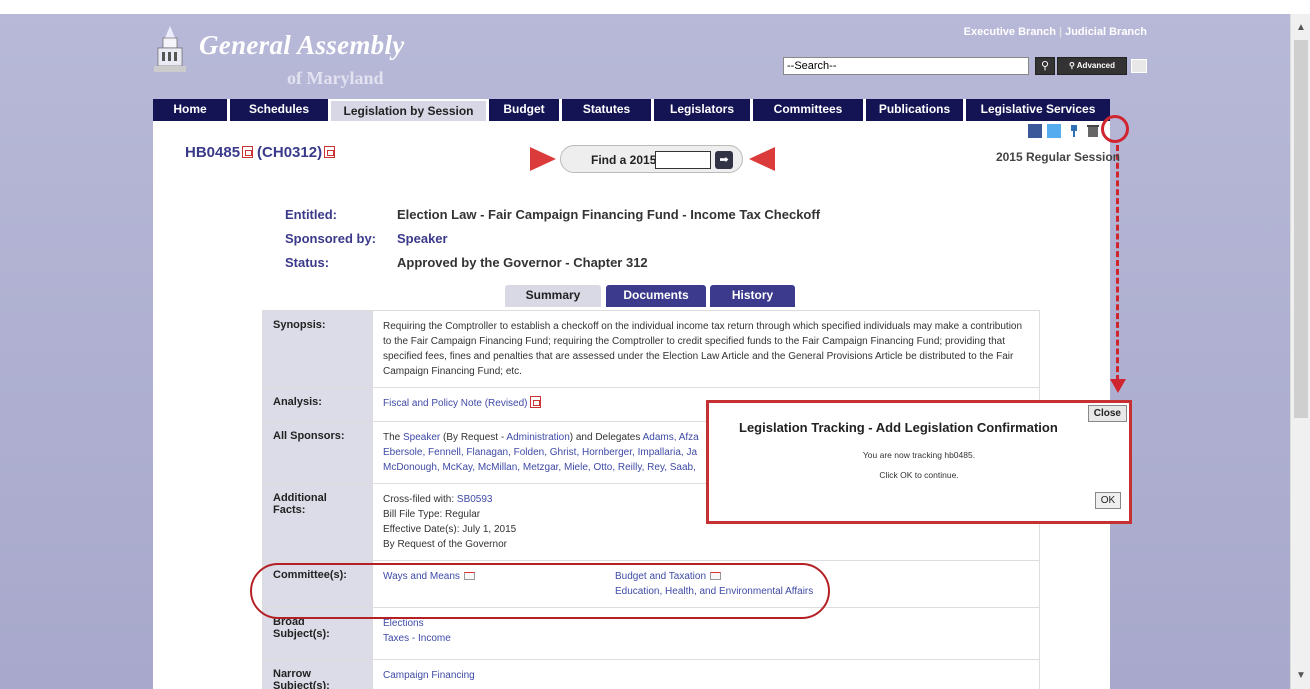 The width and height of the screenshot is (1310, 689). What do you see at coordinates (1106, 32) in the screenshot?
I see `judicial-branch-link: Judicial Branch` at bounding box center [1106, 32].